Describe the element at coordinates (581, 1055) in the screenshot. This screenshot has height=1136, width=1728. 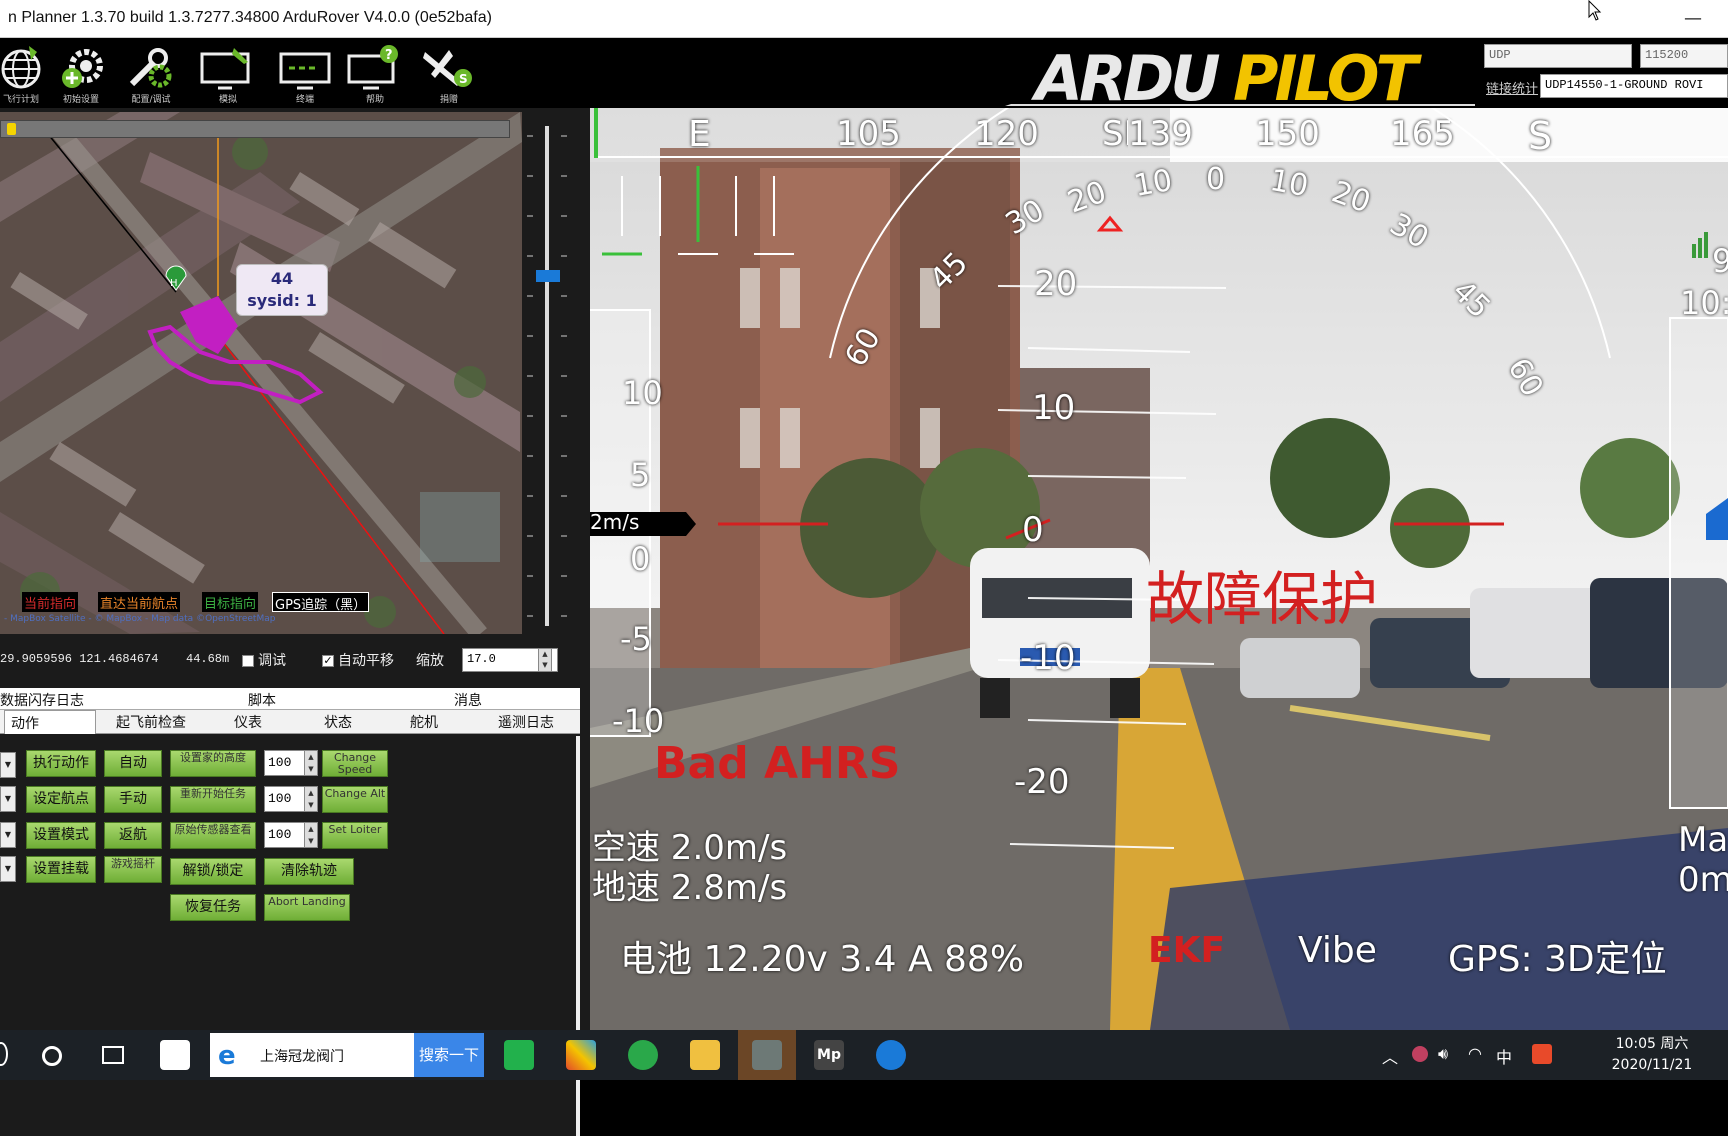
I see `puzzle-app-icon` at that location.